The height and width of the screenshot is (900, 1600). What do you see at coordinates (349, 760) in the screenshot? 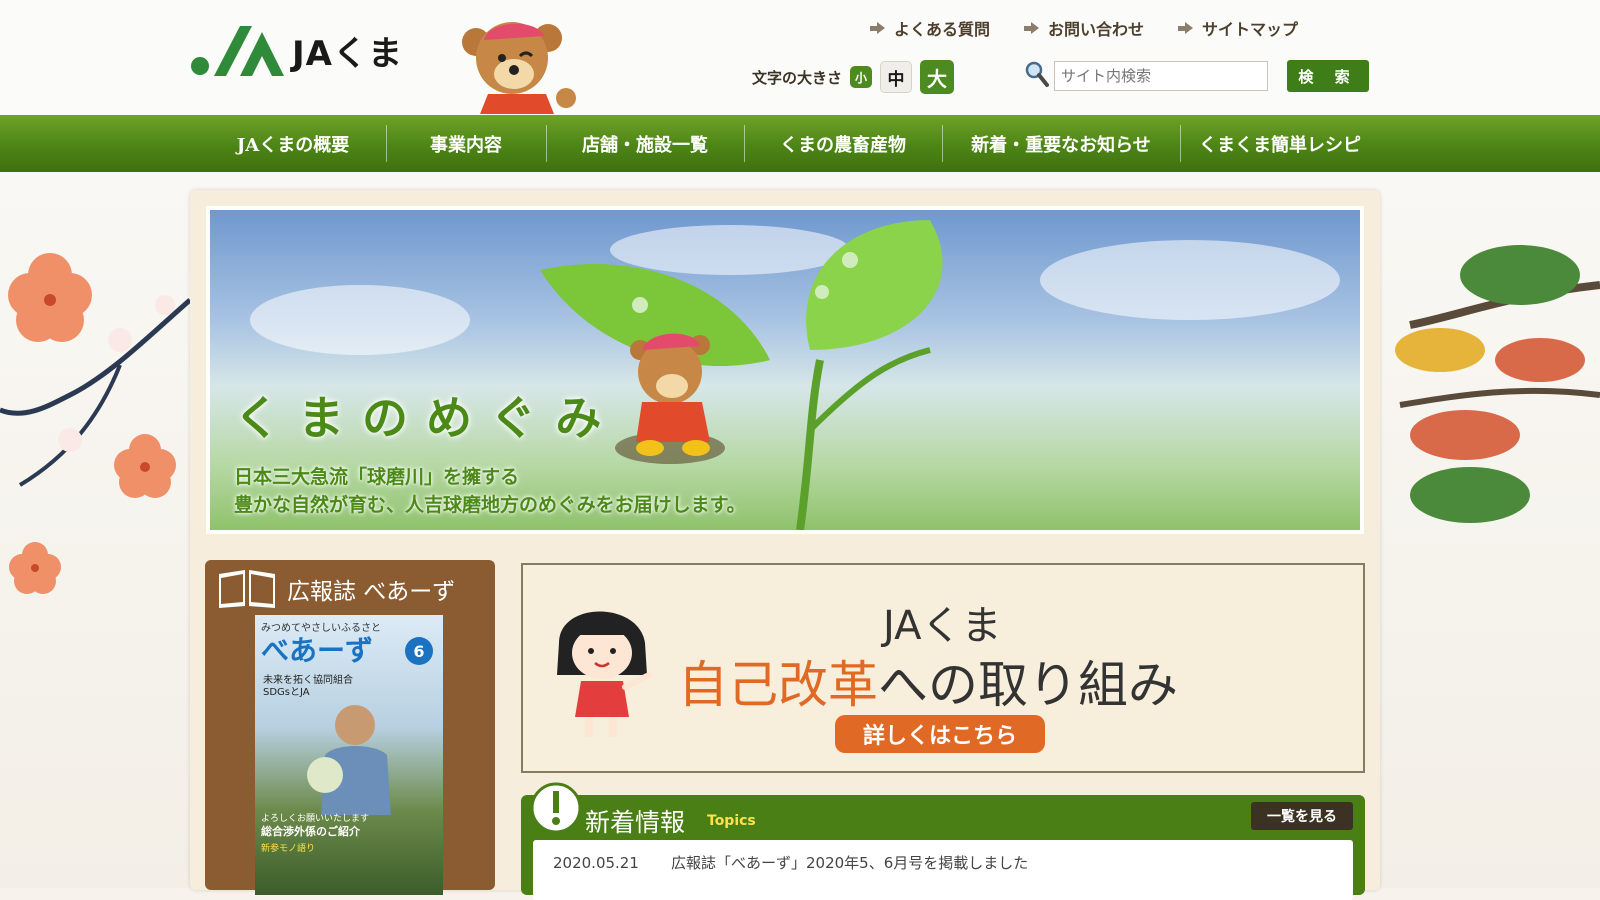
I see `farmer-photo` at bounding box center [349, 760].